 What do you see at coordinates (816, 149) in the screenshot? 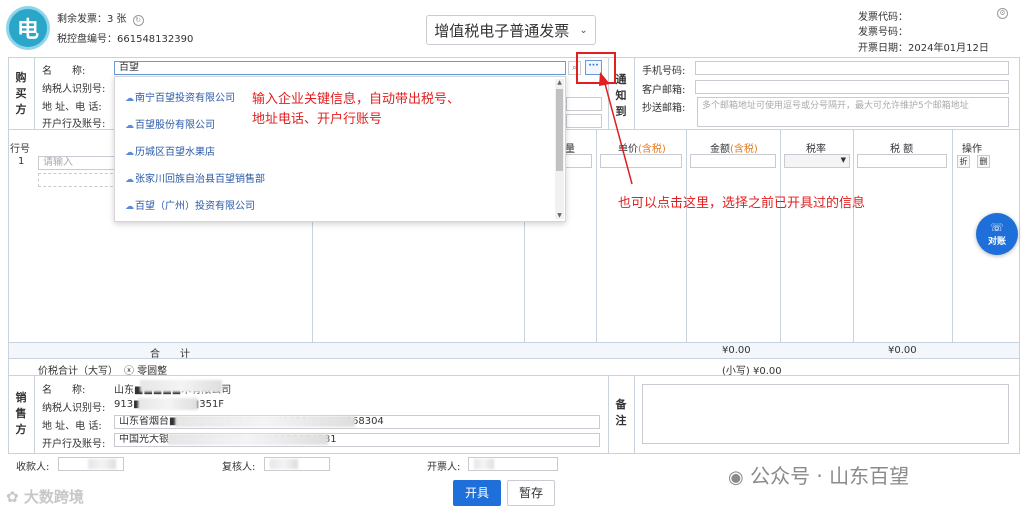
I see `col-rate-header: 税率` at bounding box center [816, 149].